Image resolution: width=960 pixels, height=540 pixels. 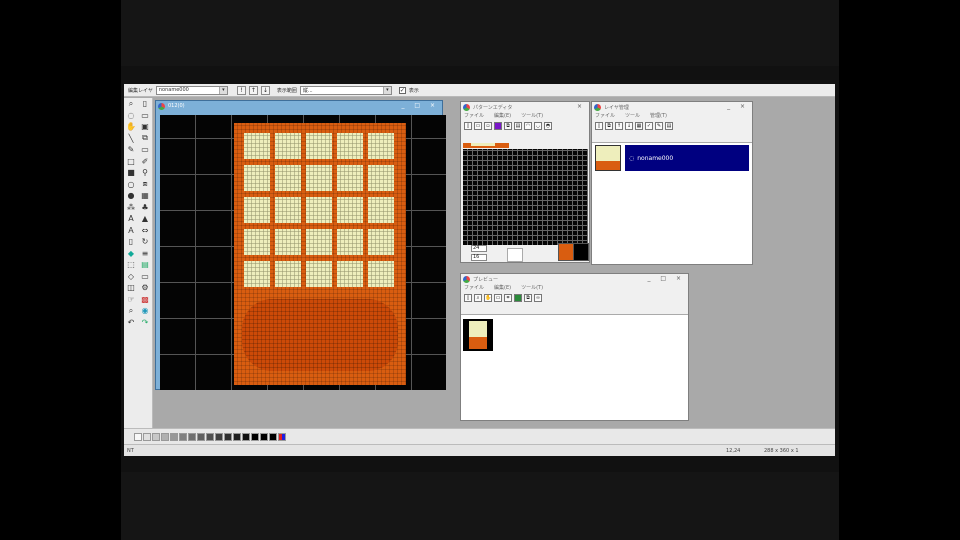 What do you see at coordinates (498, 297) in the screenshot?
I see `frame-icon: ▭` at bounding box center [498, 297].